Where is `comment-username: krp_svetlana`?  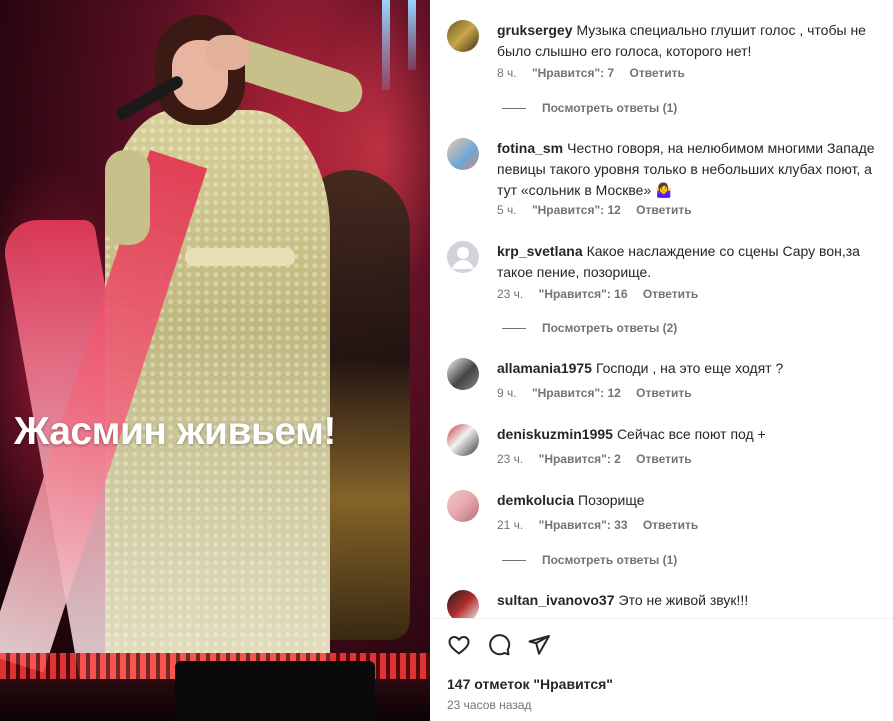
comment-username: krp_svetlana is located at coordinates (540, 251).